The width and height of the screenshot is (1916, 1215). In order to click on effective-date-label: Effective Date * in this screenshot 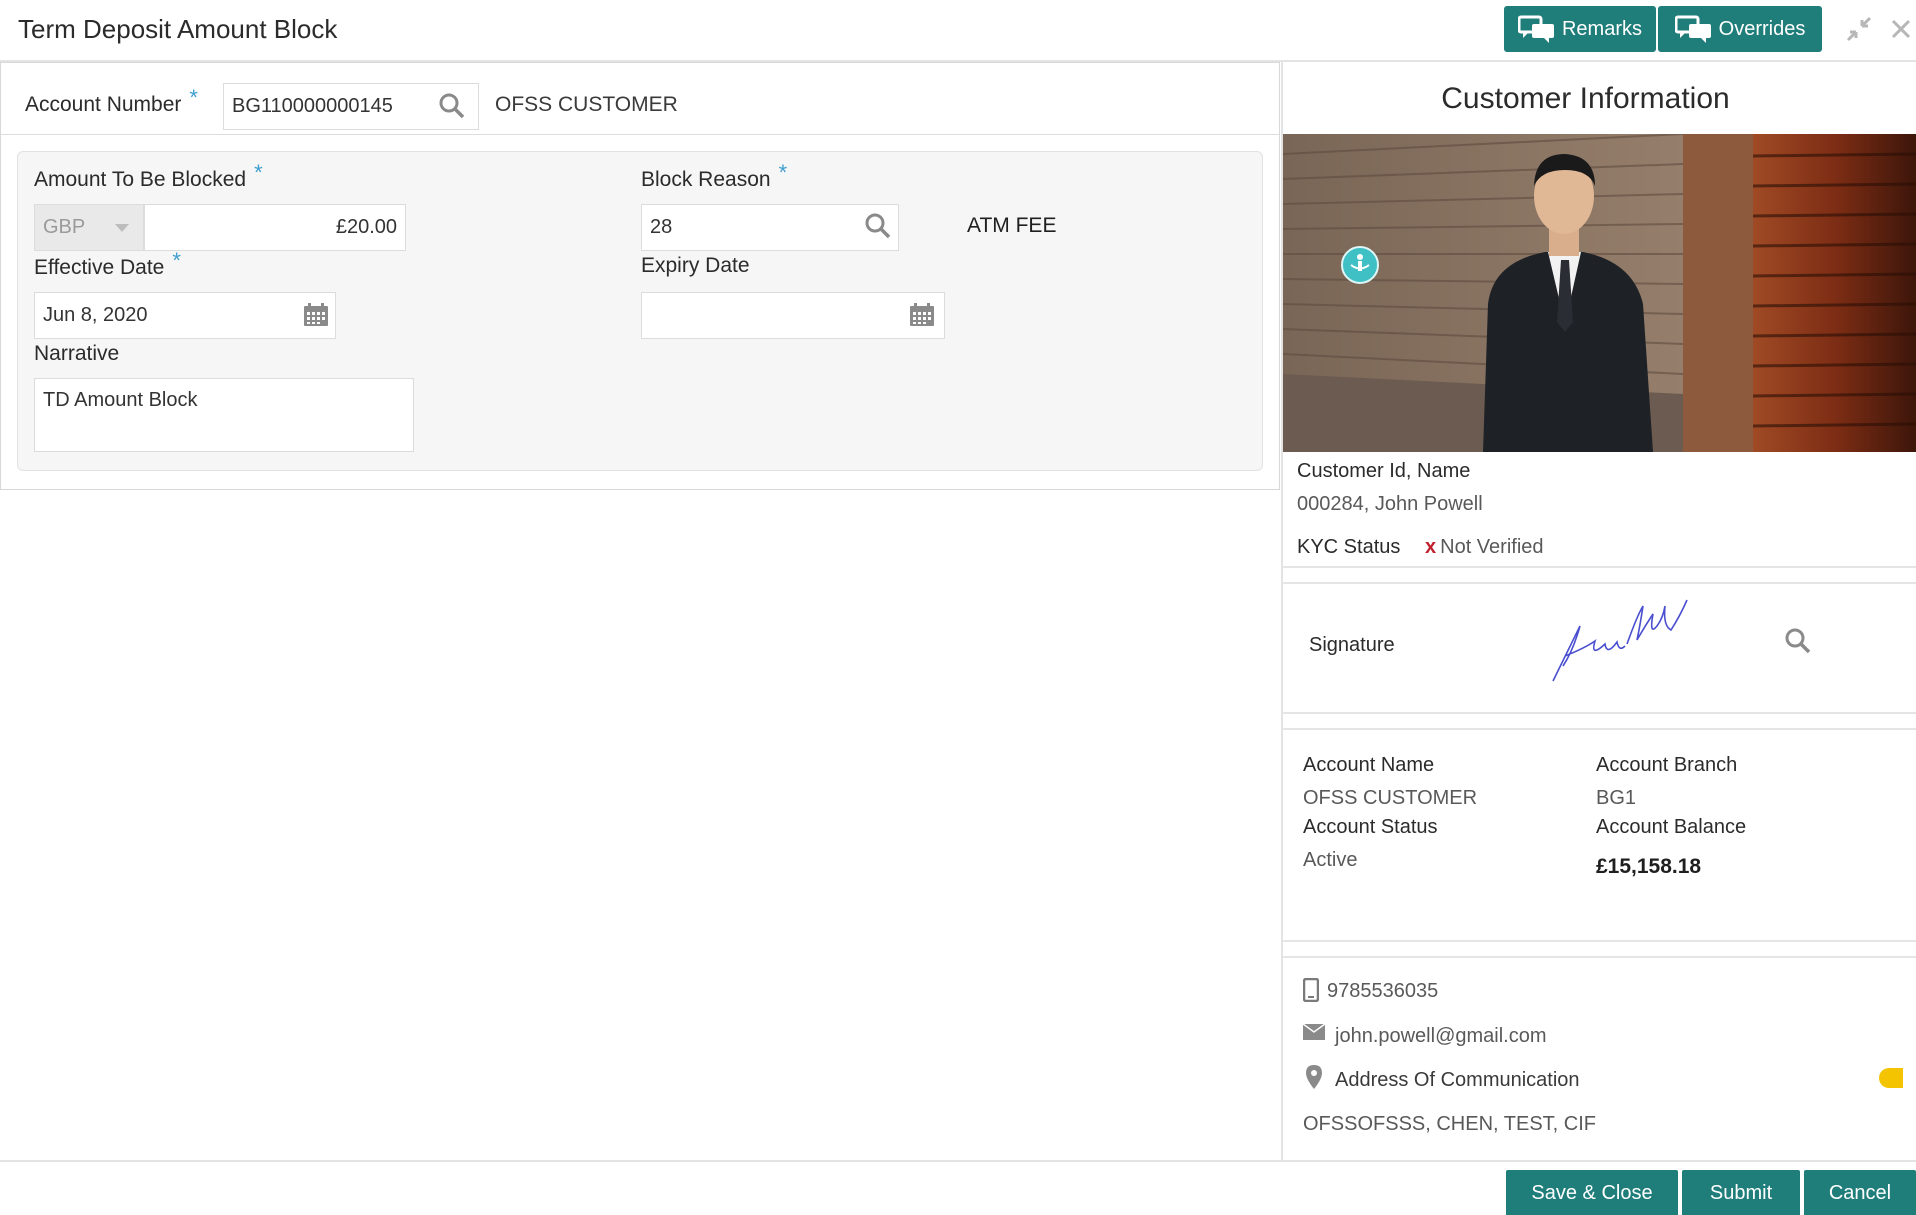, I will do `click(107, 264)`.